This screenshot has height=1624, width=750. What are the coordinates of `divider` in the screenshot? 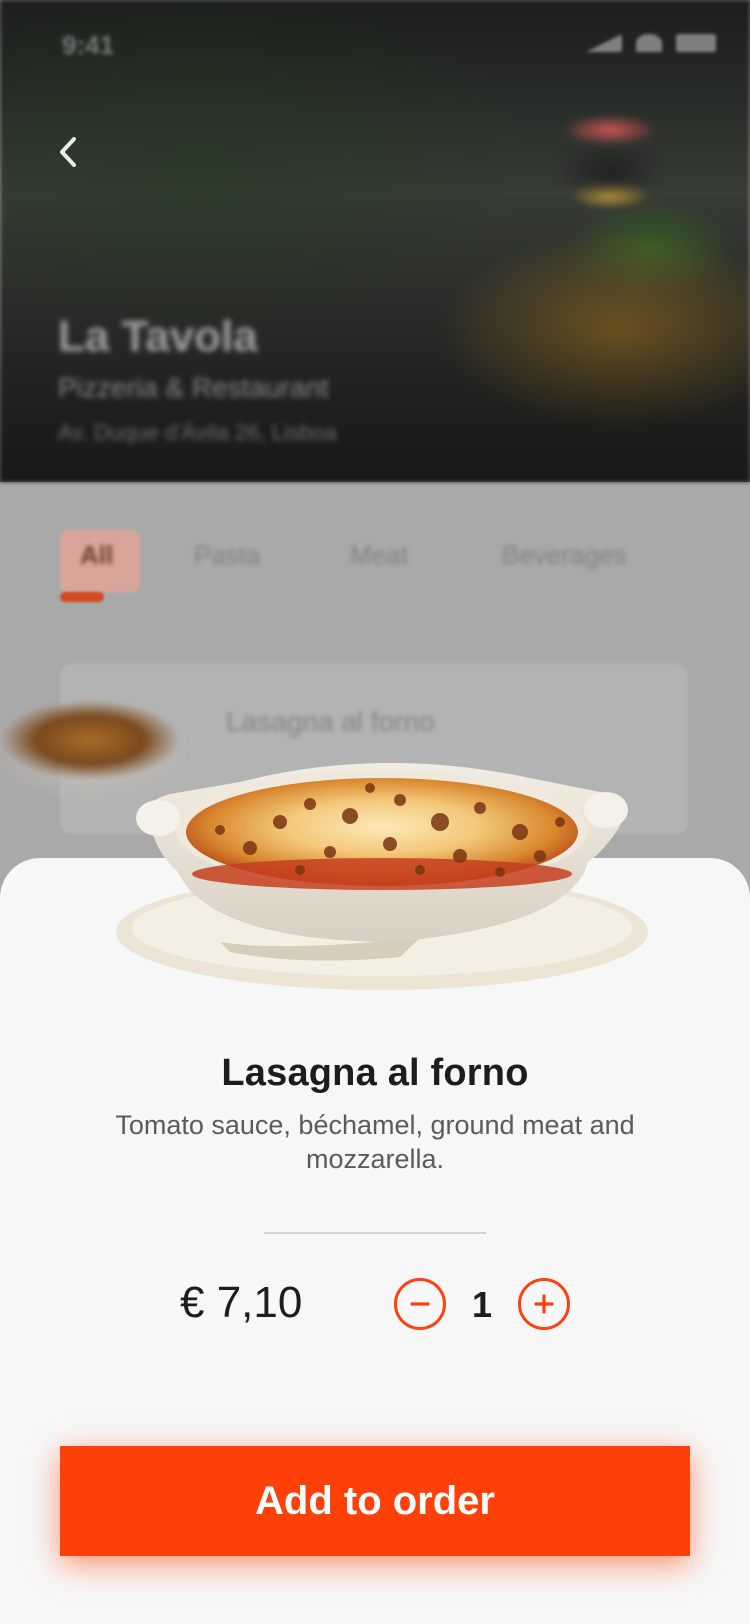 It's located at (375, 1233).